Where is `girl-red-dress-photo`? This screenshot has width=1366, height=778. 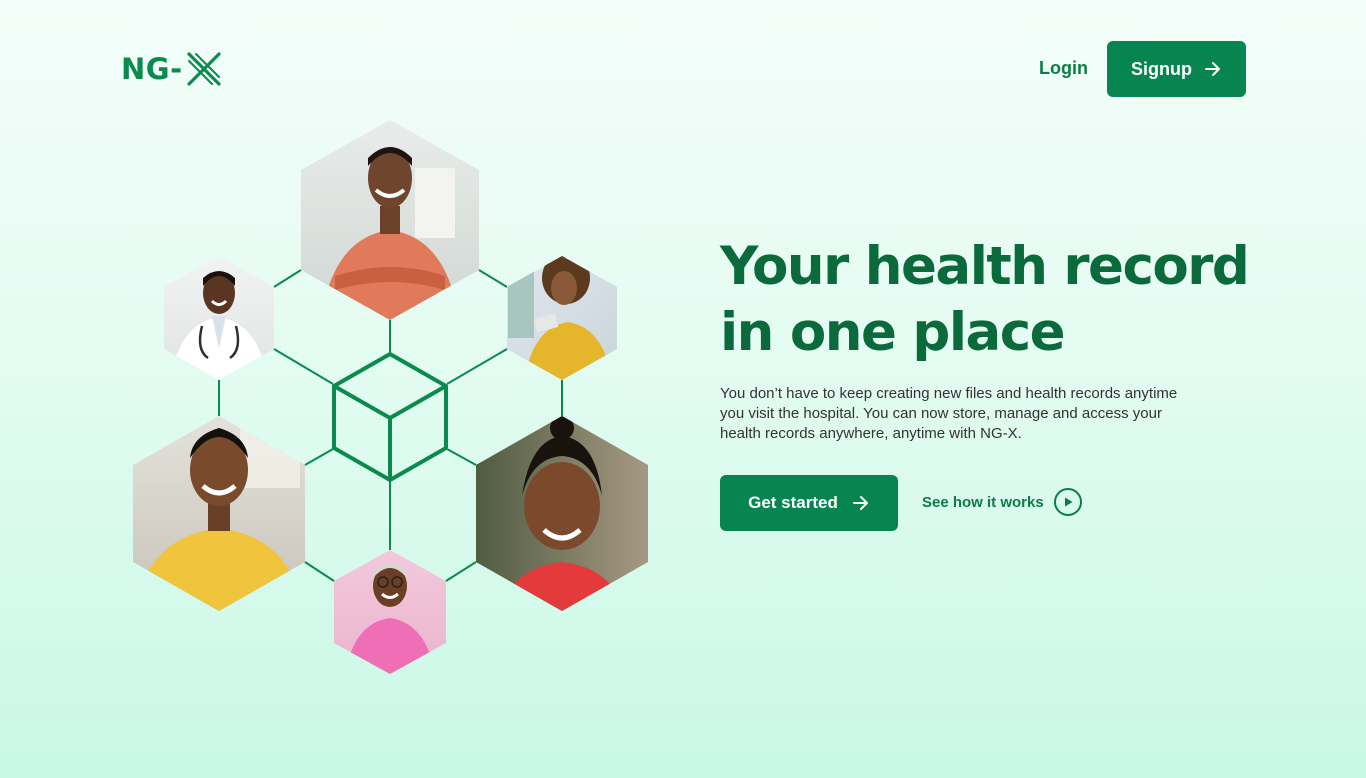
girl-red-dress-photo is located at coordinates (562, 513).